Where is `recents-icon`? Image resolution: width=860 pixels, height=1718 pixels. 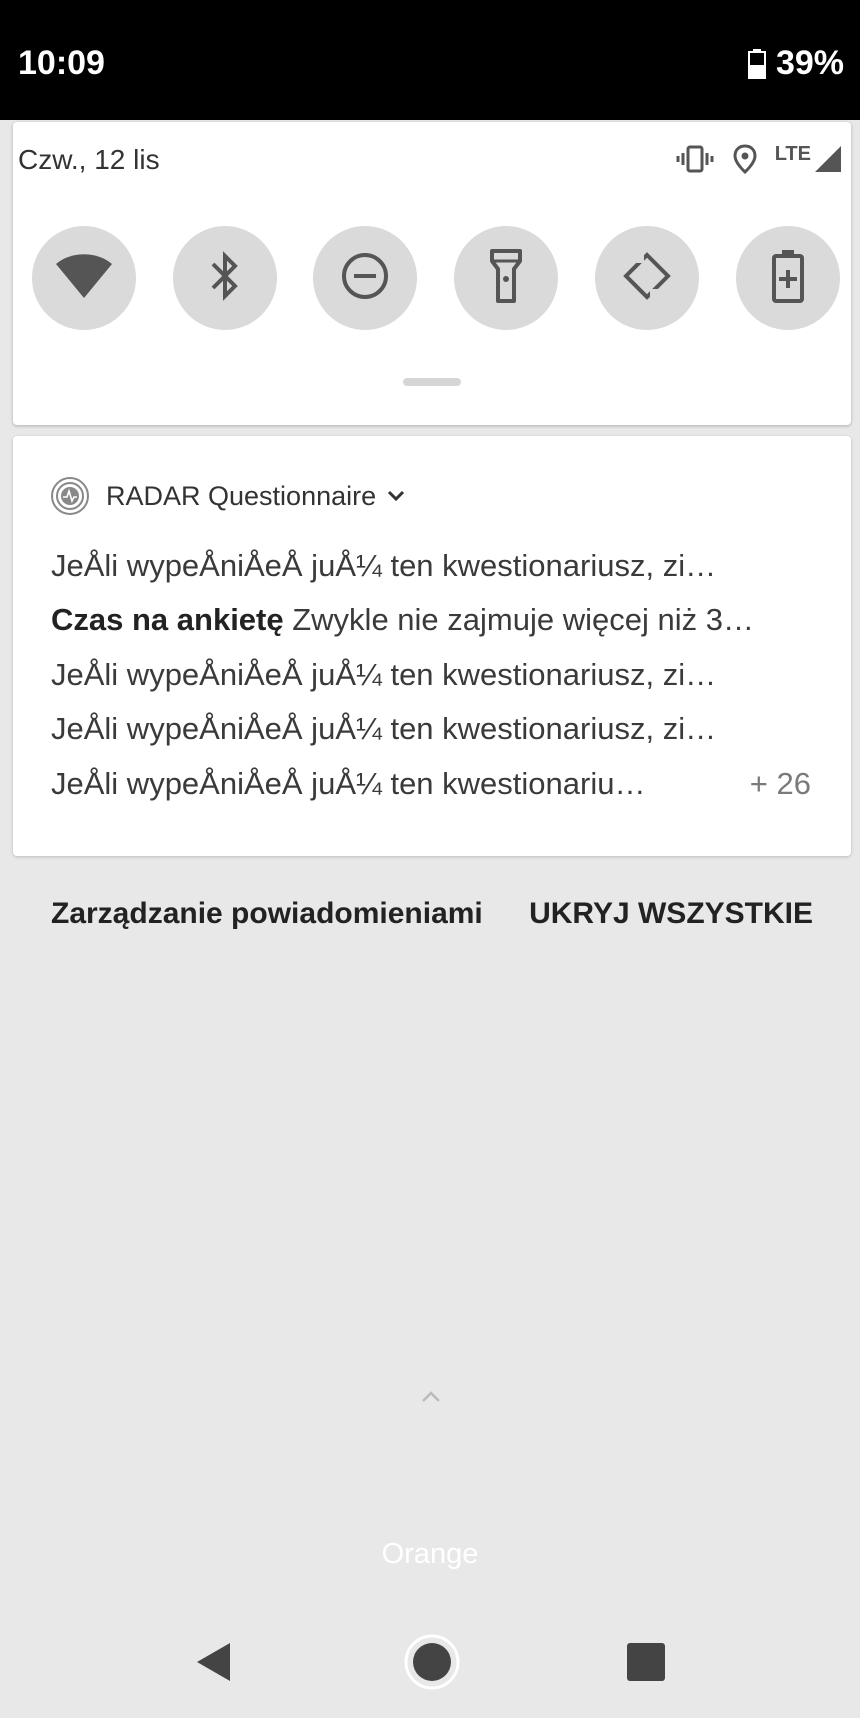 recents-icon is located at coordinates (646, 1664).